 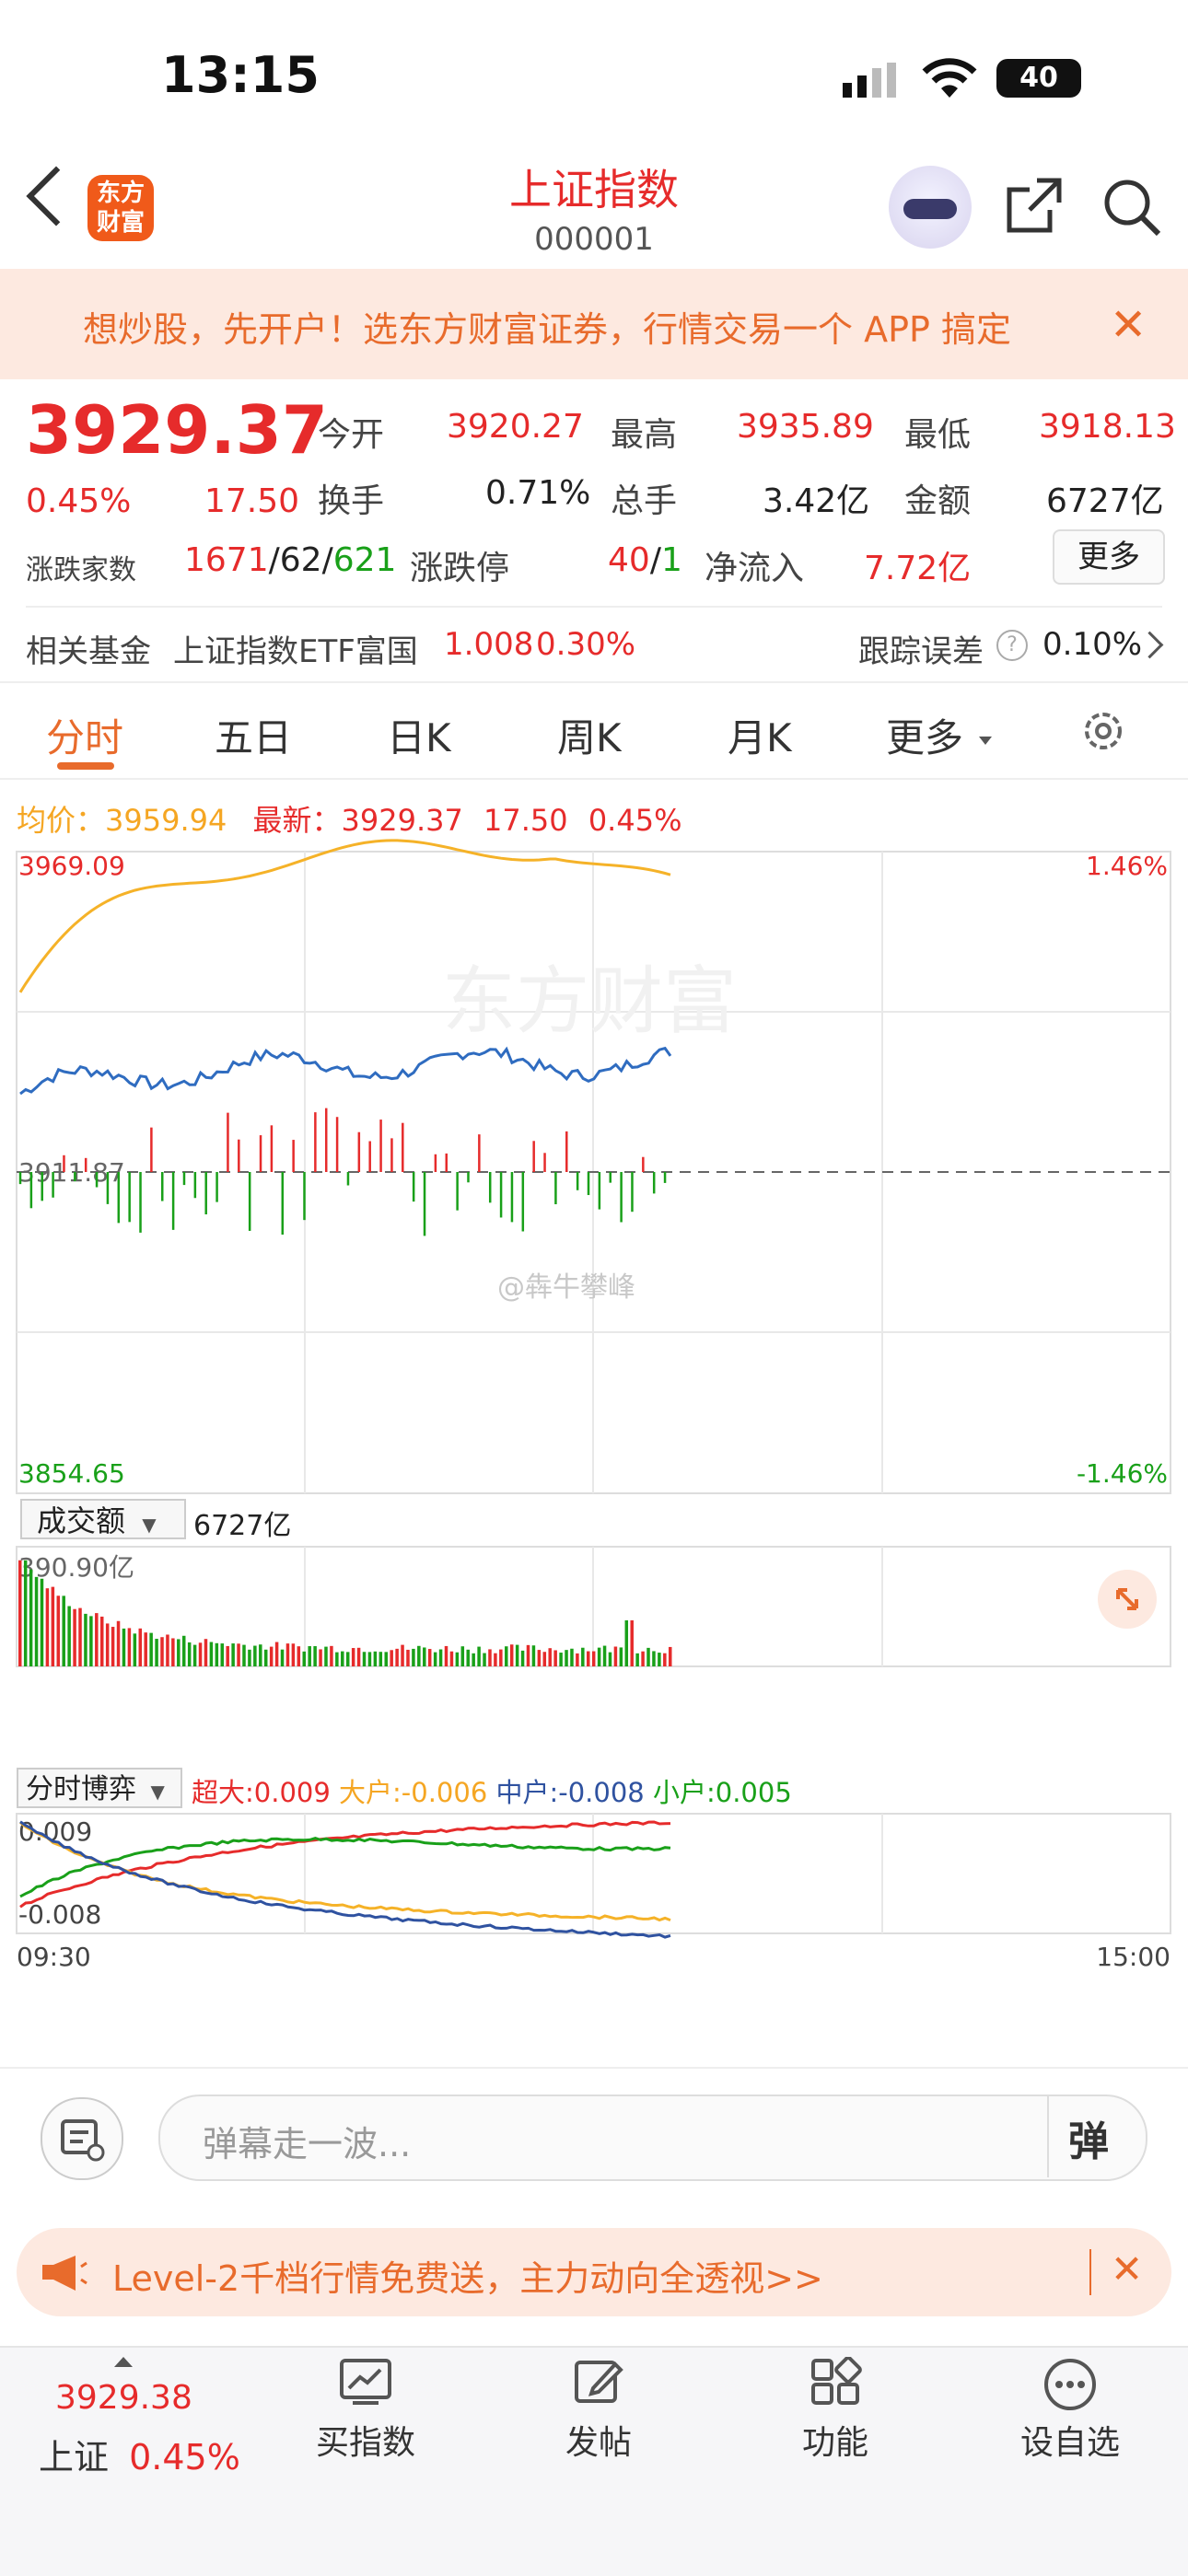 What do you see at coordinates (598, 2410) in the screenshot?
I see `nav-post: 发帖` at bounding box center [598, 2410].